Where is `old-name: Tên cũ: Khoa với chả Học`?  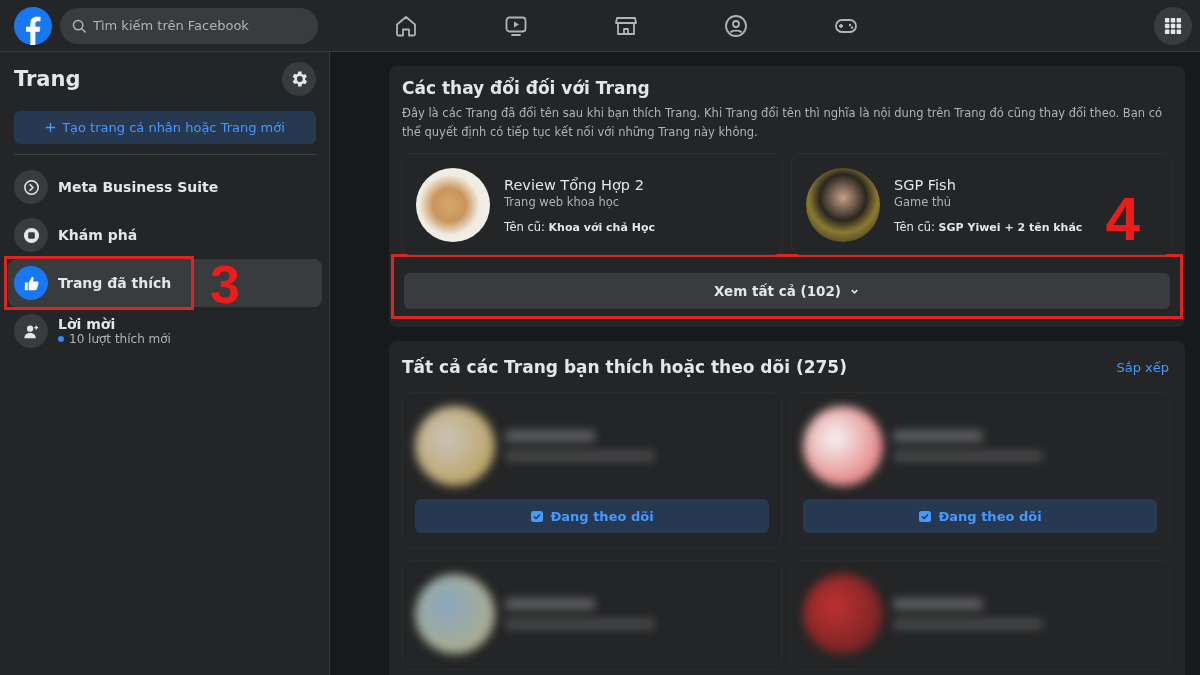
old-name: Tên cũ: Khoa với chả Học is located at coordinates (579, 226).